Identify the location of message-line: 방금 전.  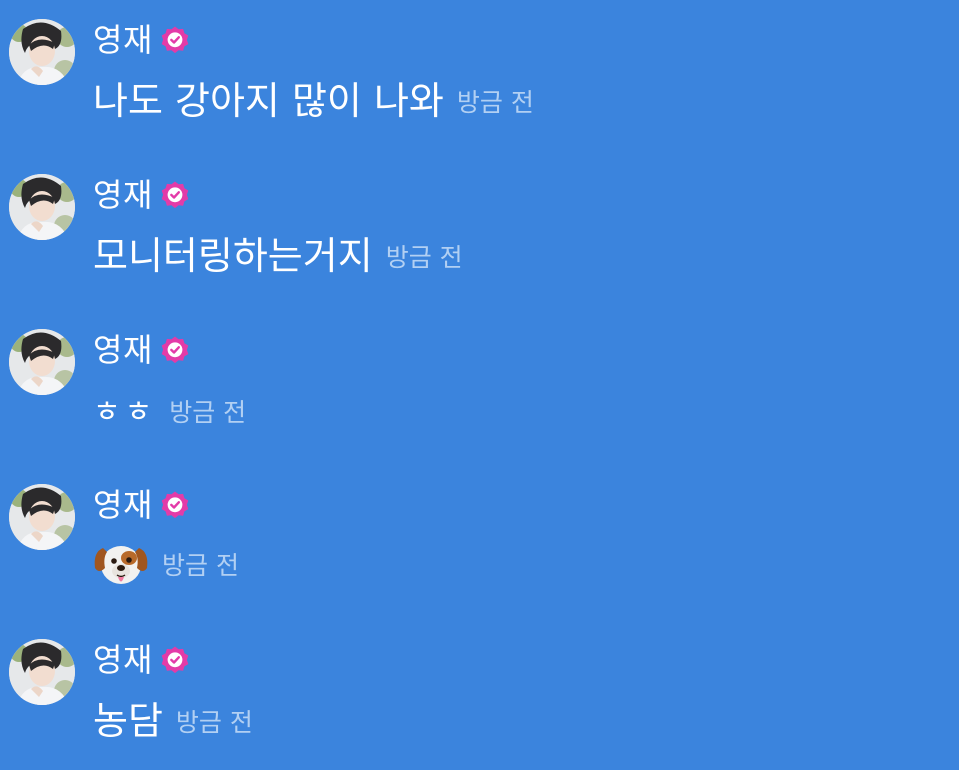
(166, 564).